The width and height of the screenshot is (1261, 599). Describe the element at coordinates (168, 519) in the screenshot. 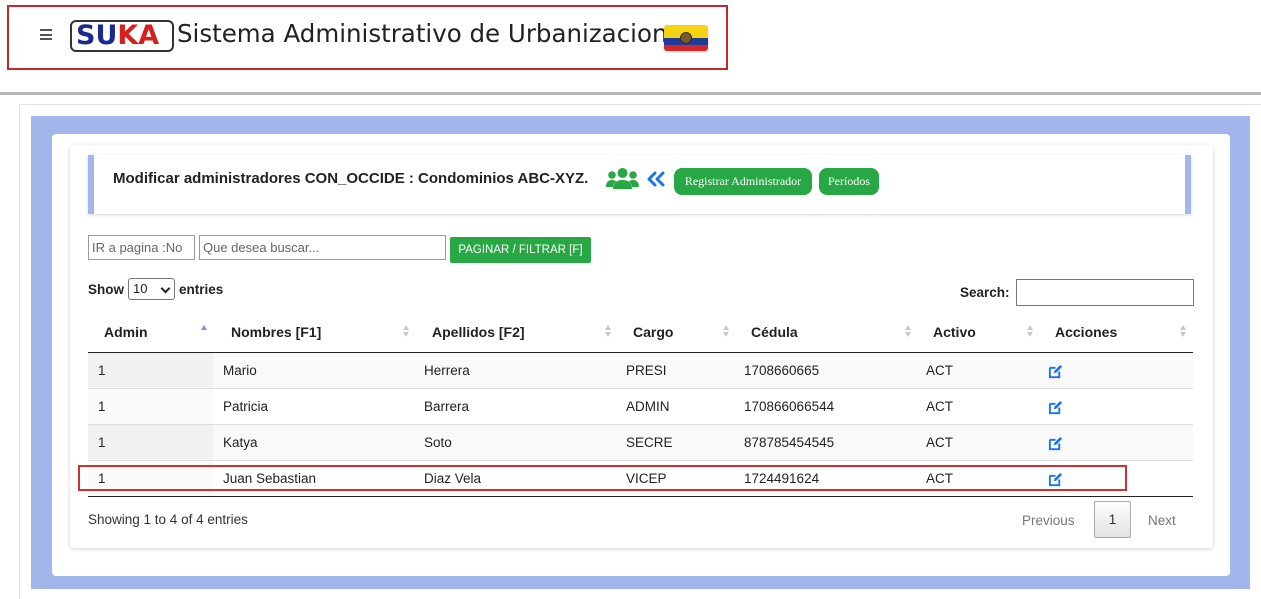

I see `table-info: Showing 1 to 4 of 4 entries` at that location.